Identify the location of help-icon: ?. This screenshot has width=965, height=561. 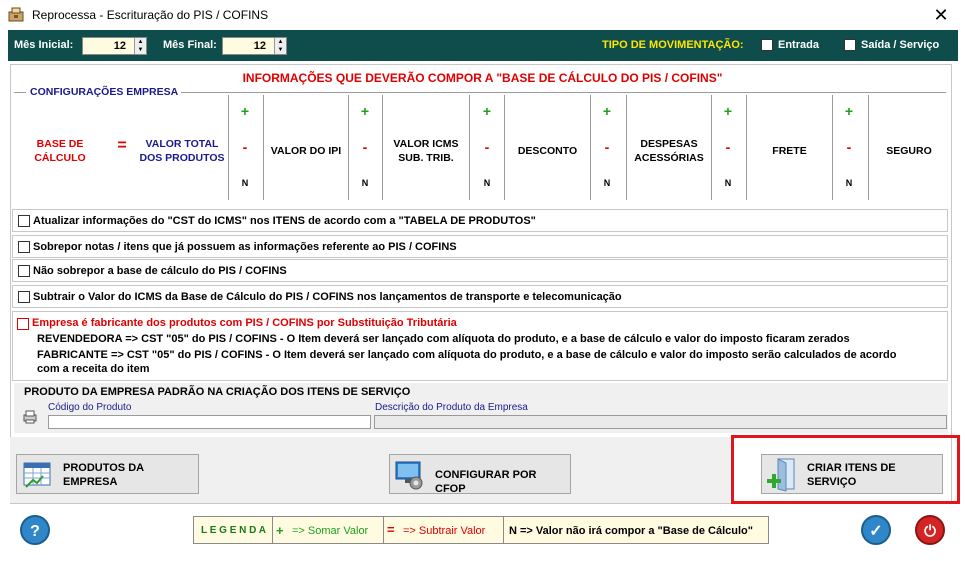
(35, 530).